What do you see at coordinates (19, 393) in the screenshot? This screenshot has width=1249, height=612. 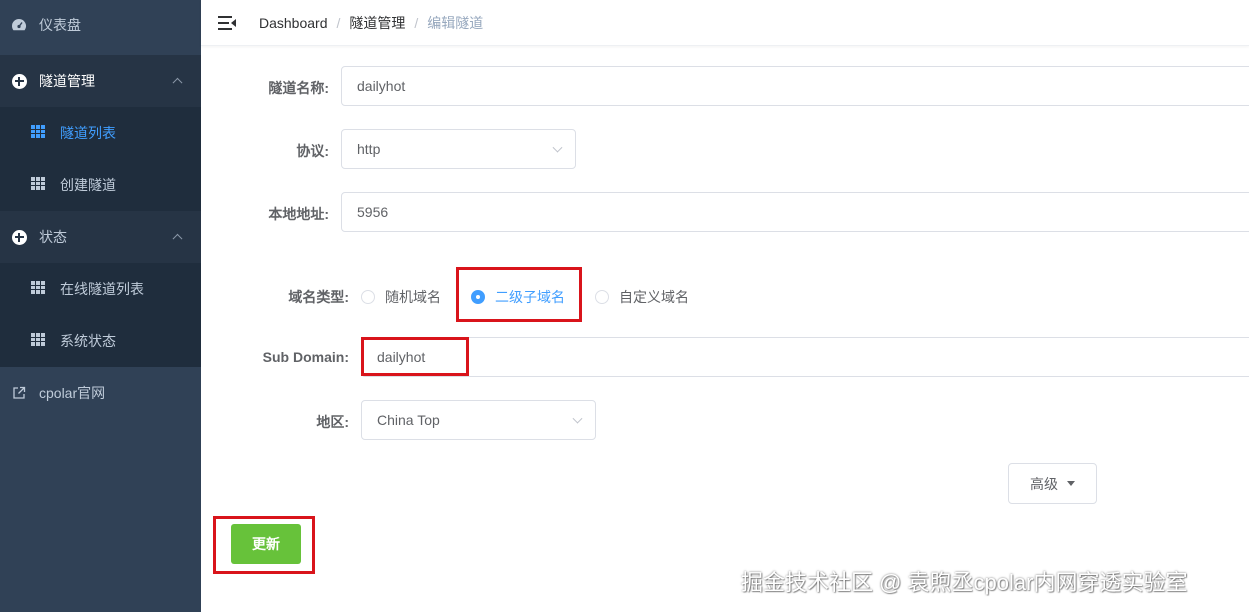 I see `external-link-icon` at bounding box center [19, 393].